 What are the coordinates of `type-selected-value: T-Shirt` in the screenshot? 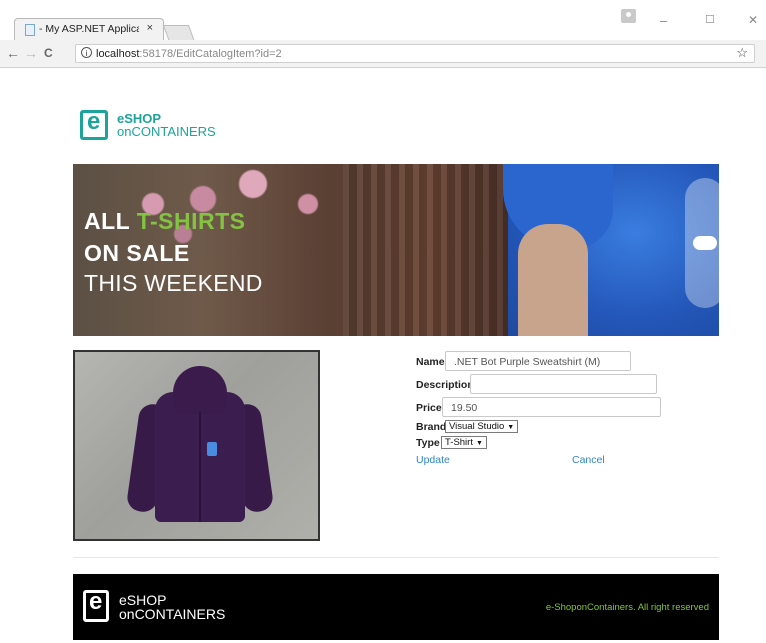 It's located at (459, 442).